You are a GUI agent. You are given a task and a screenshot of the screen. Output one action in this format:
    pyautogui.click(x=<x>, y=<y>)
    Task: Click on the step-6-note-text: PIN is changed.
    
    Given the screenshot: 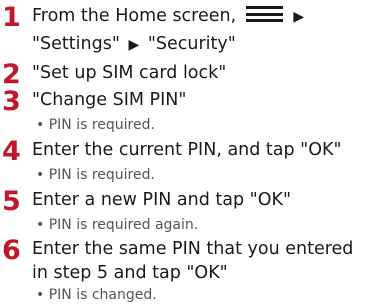 What is the action you would take?
    pyautogui.click(x=102, y=295)
    